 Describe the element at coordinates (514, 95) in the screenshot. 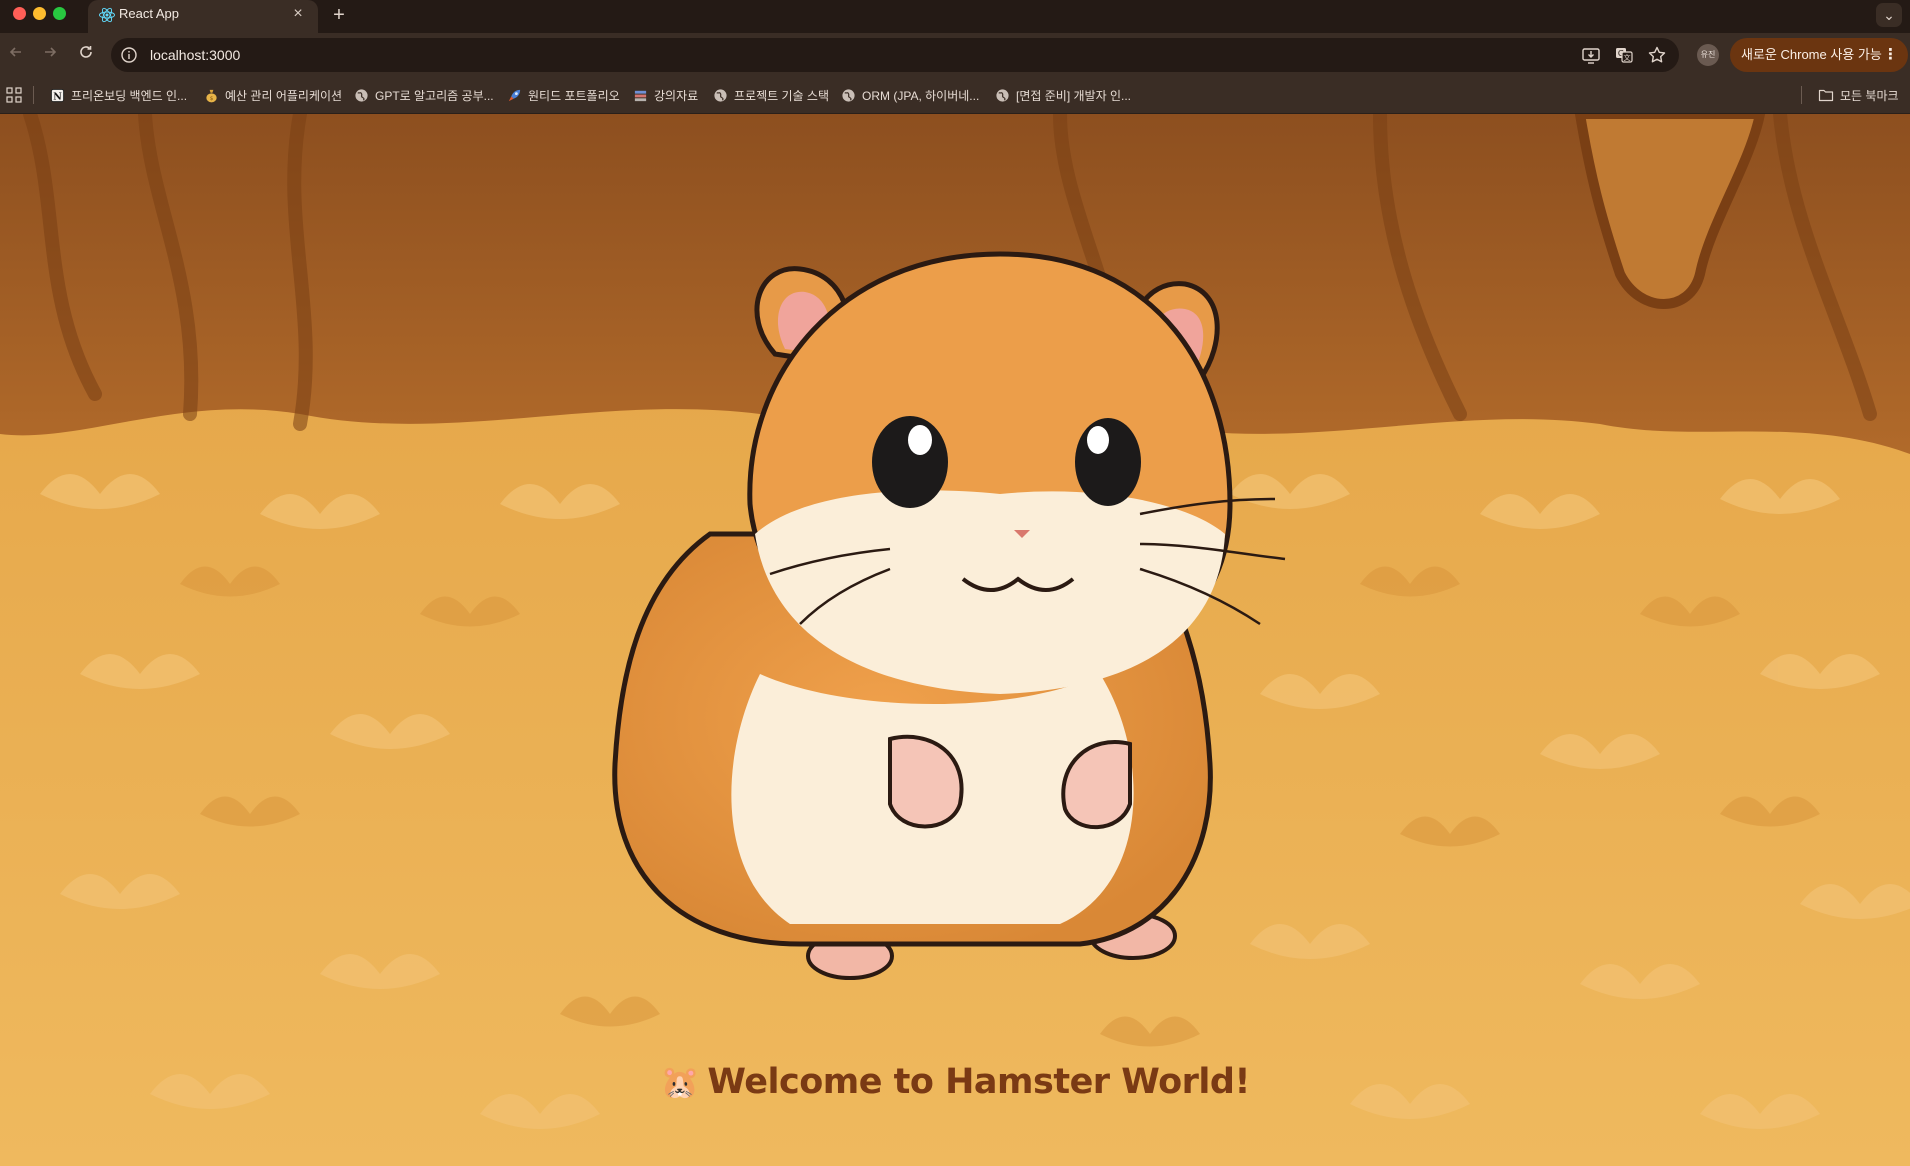

I see `rocket-icon` at that location.